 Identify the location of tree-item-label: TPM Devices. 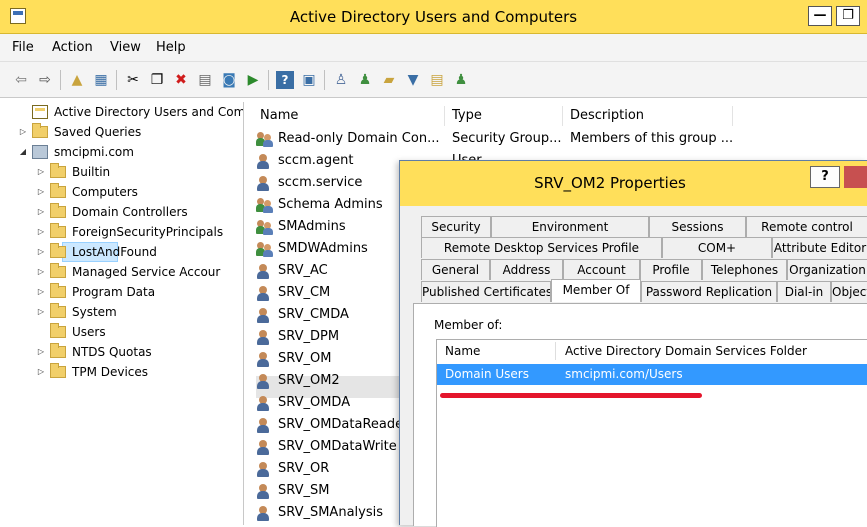
(110, 372).